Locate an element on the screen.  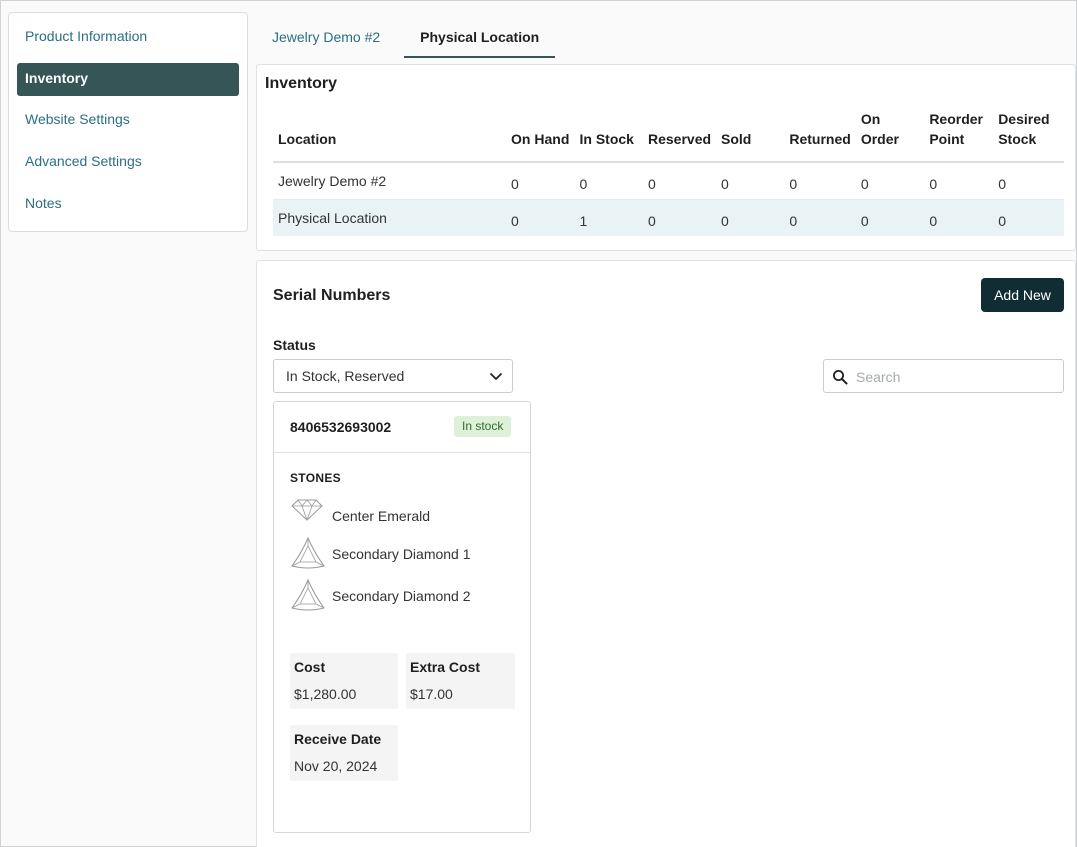
extra-cost-value: $17.00 is located at coordinates (431, 694).